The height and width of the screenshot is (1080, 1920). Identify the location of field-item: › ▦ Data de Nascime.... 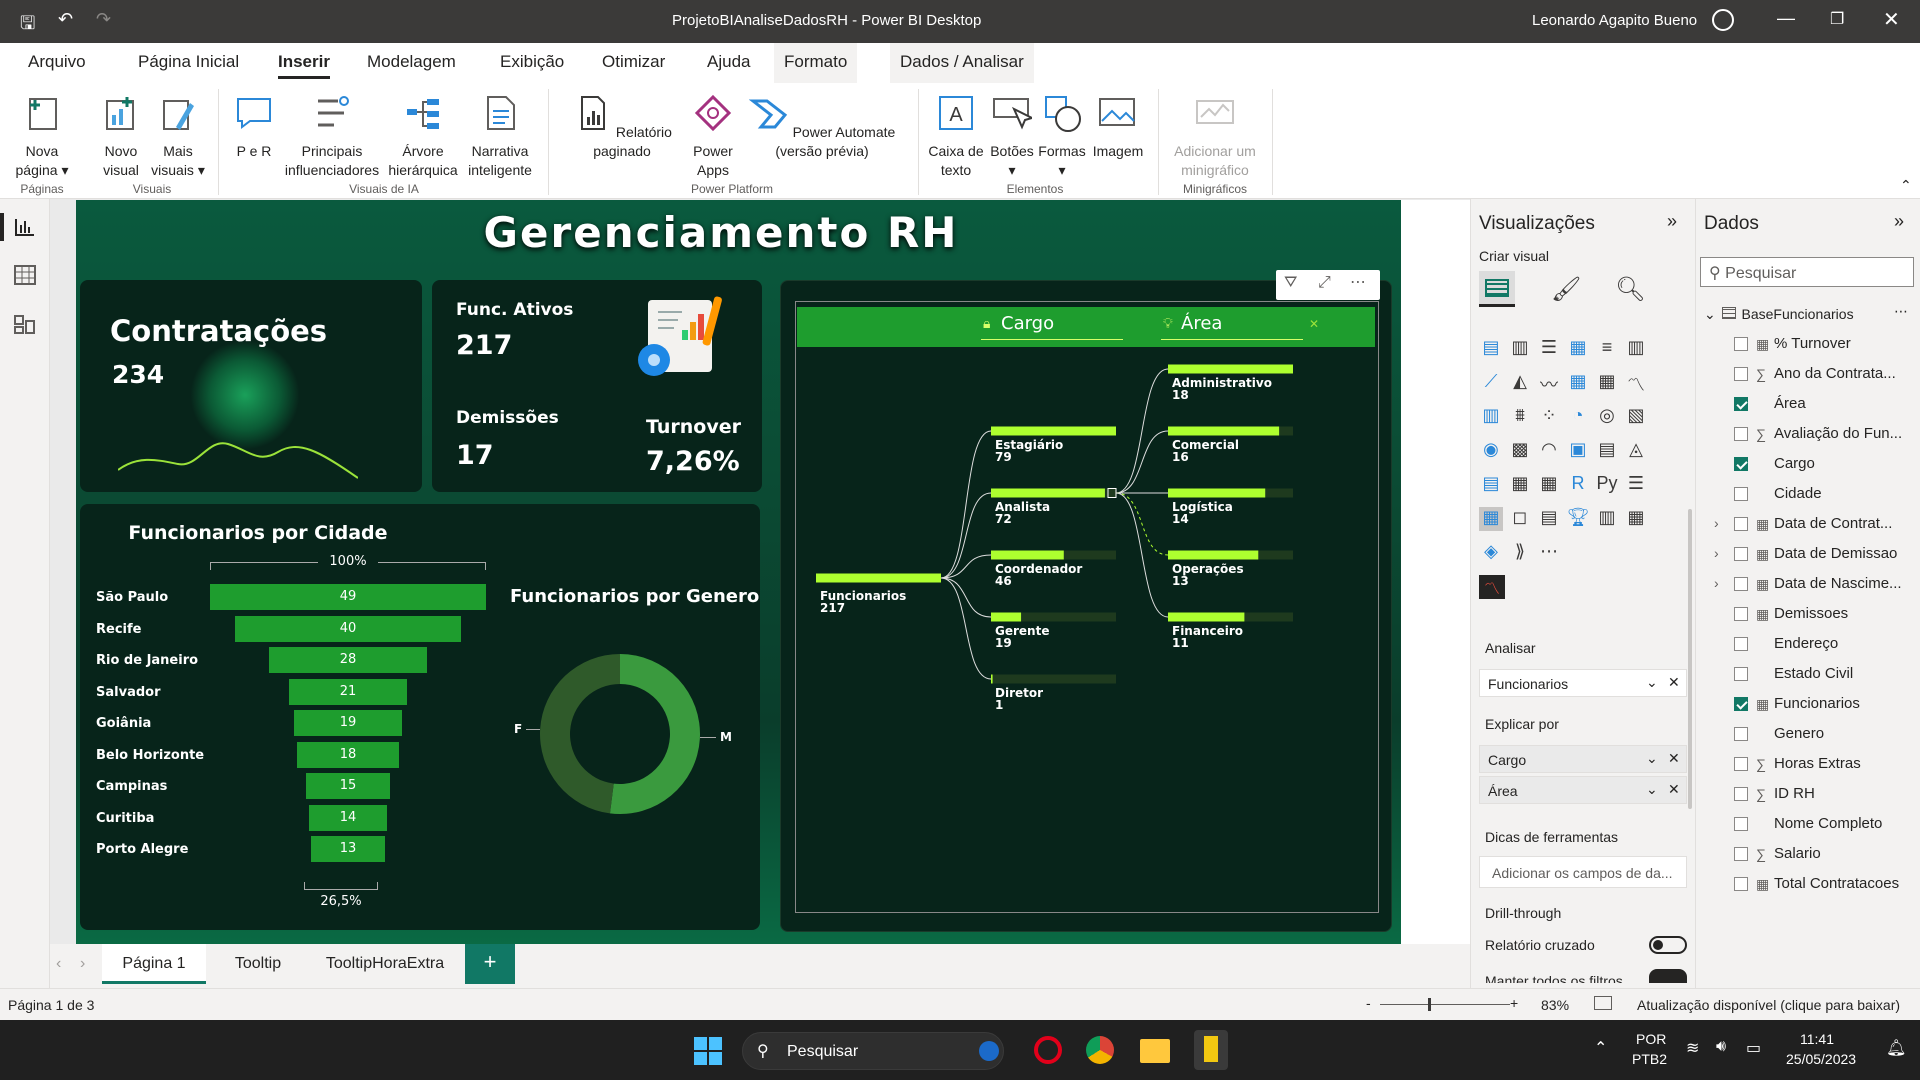
(1817, 586).